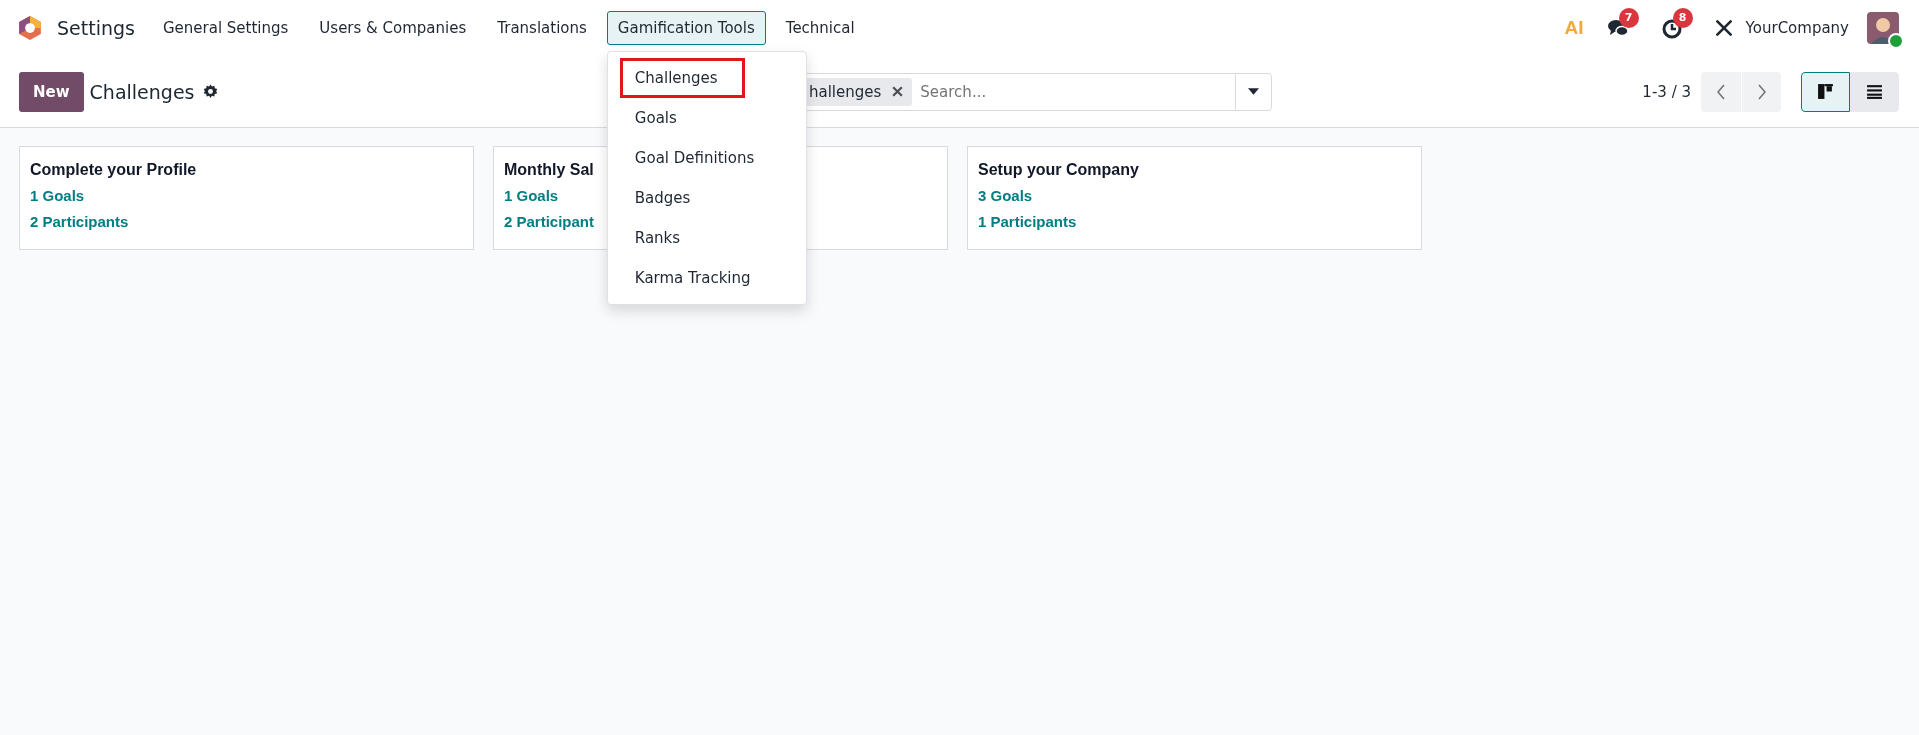 Image resolution: width=1919 pixels, height=735 pixels. I want to click on page-title: Challenges, so click(142, 91).